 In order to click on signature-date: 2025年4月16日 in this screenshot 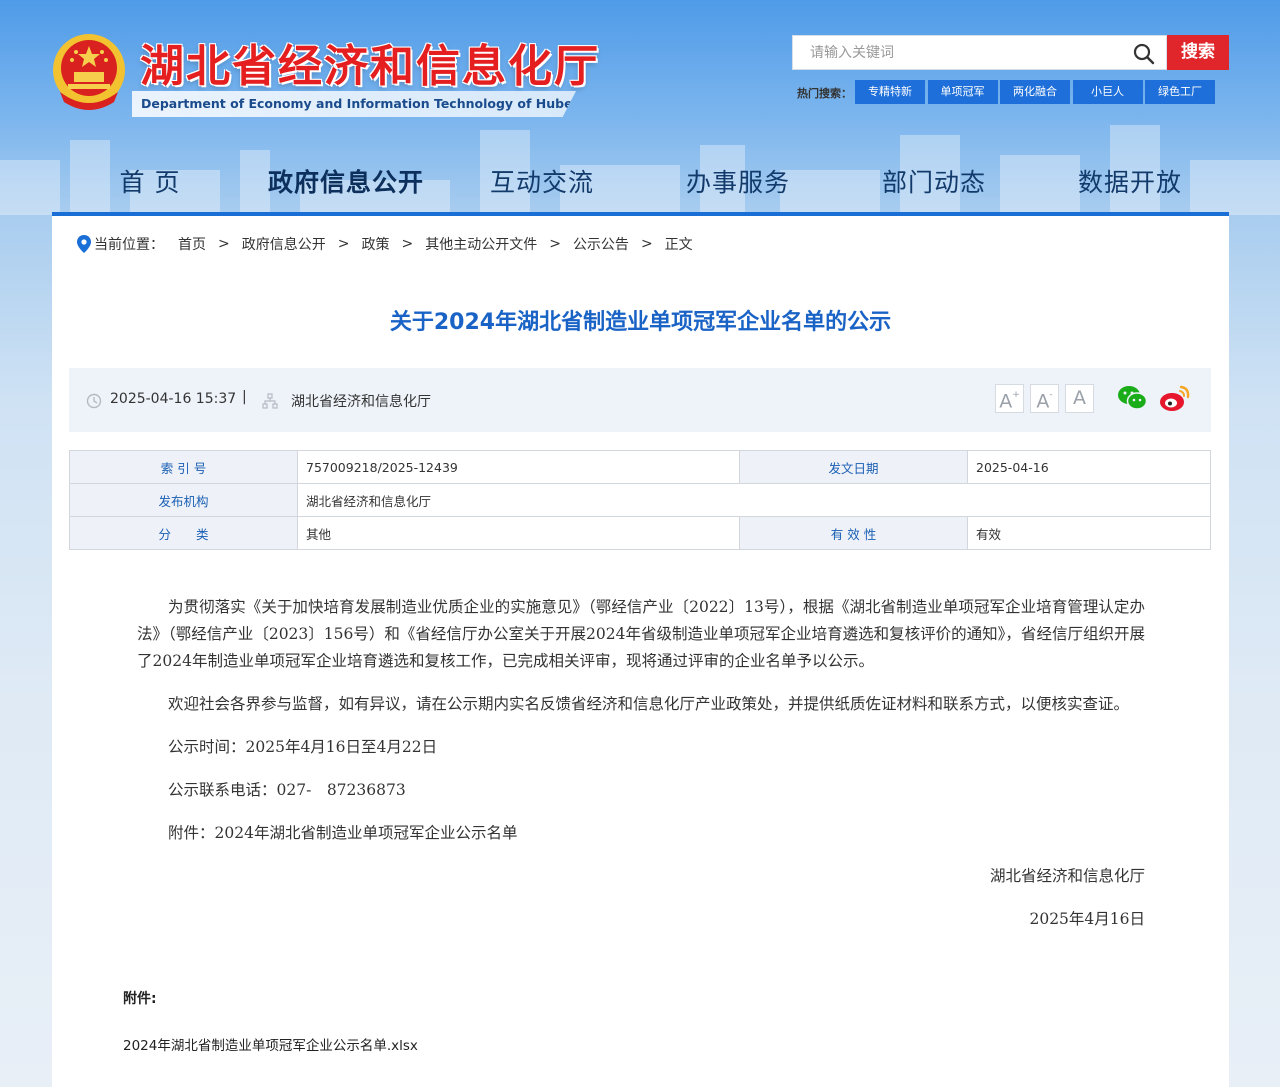, I will do `click(1087, 919)`.